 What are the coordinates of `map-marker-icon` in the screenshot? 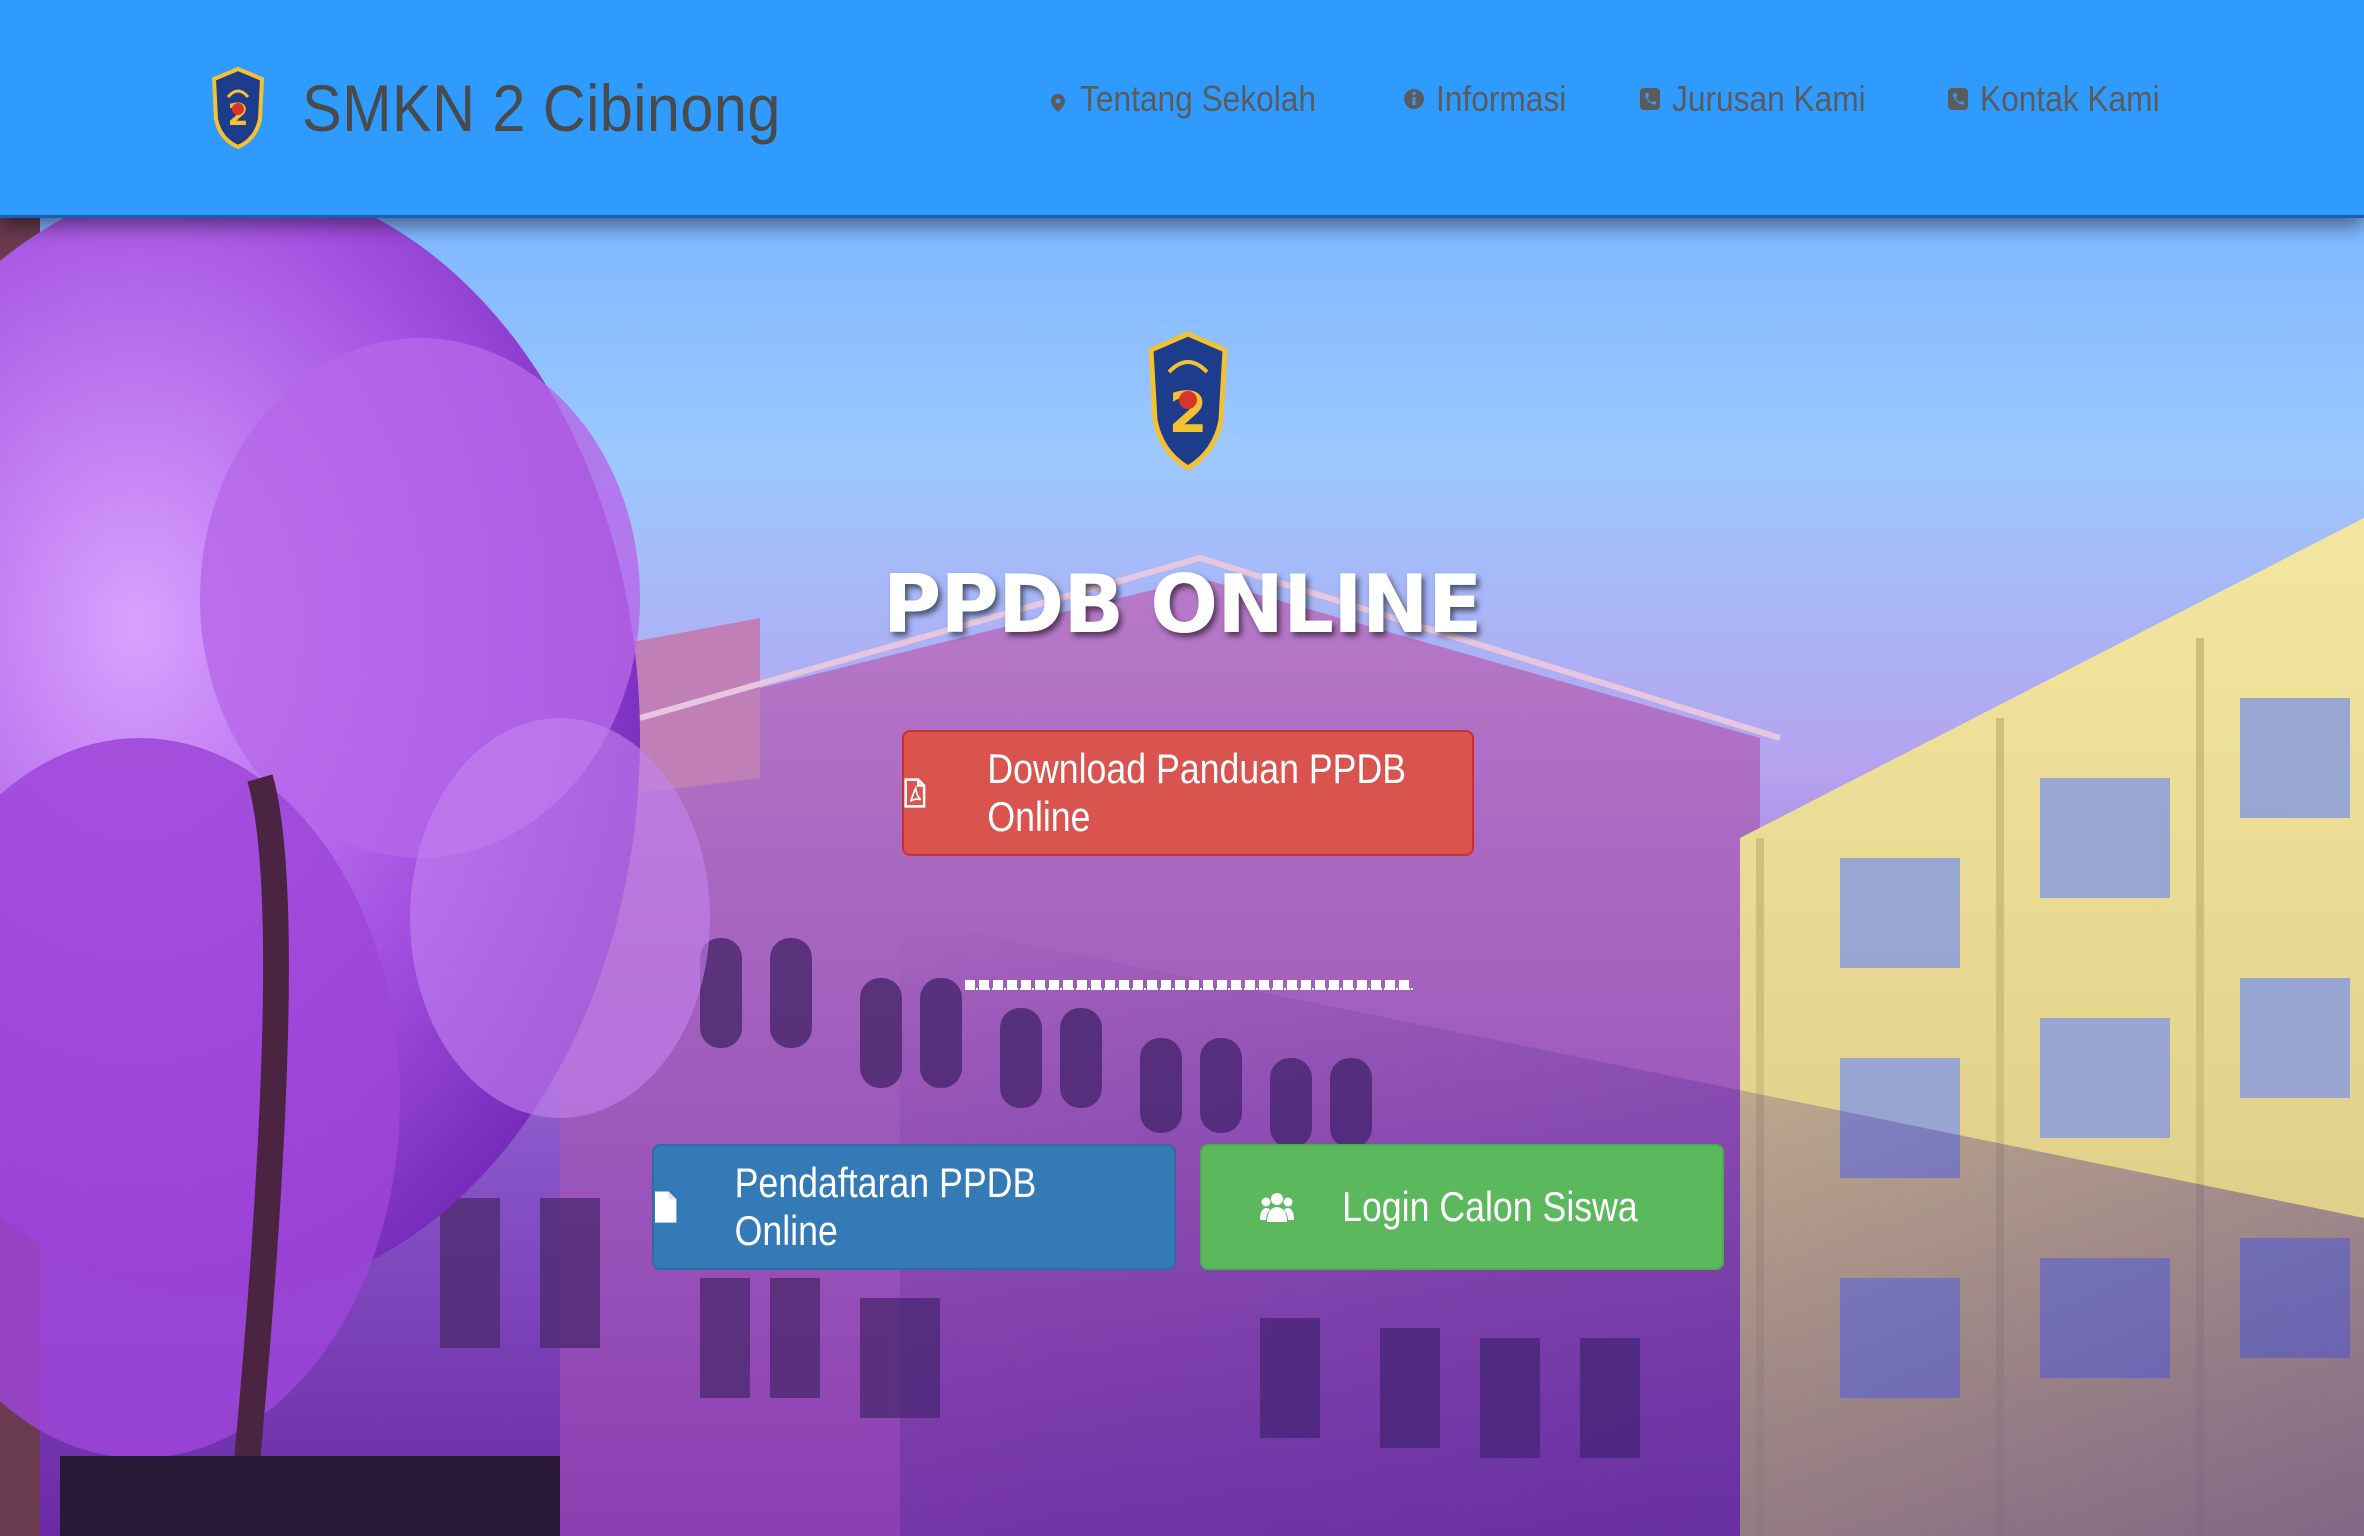 It's located at (1057, 103).